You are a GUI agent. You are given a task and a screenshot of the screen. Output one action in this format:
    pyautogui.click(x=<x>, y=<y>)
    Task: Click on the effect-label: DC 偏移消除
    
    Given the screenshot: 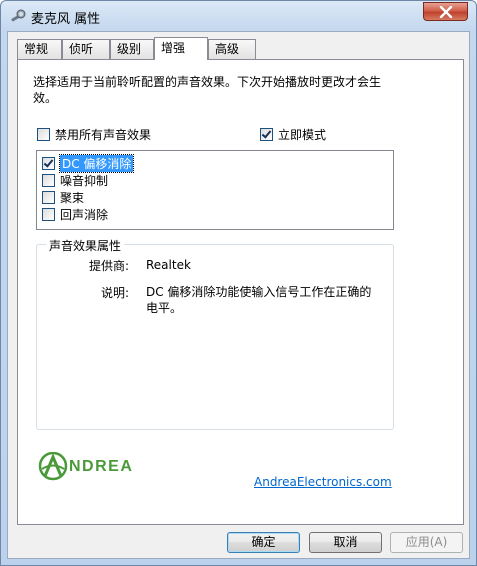 What is the action you would take?
    pyautogui.click(x=96, y=163)
    